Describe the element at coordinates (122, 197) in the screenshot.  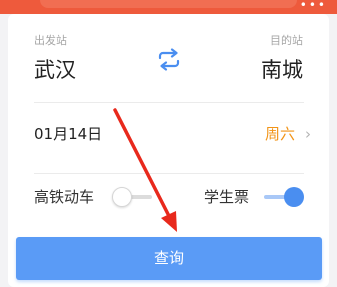
I see `high-speed-toggle-knob` at that location.